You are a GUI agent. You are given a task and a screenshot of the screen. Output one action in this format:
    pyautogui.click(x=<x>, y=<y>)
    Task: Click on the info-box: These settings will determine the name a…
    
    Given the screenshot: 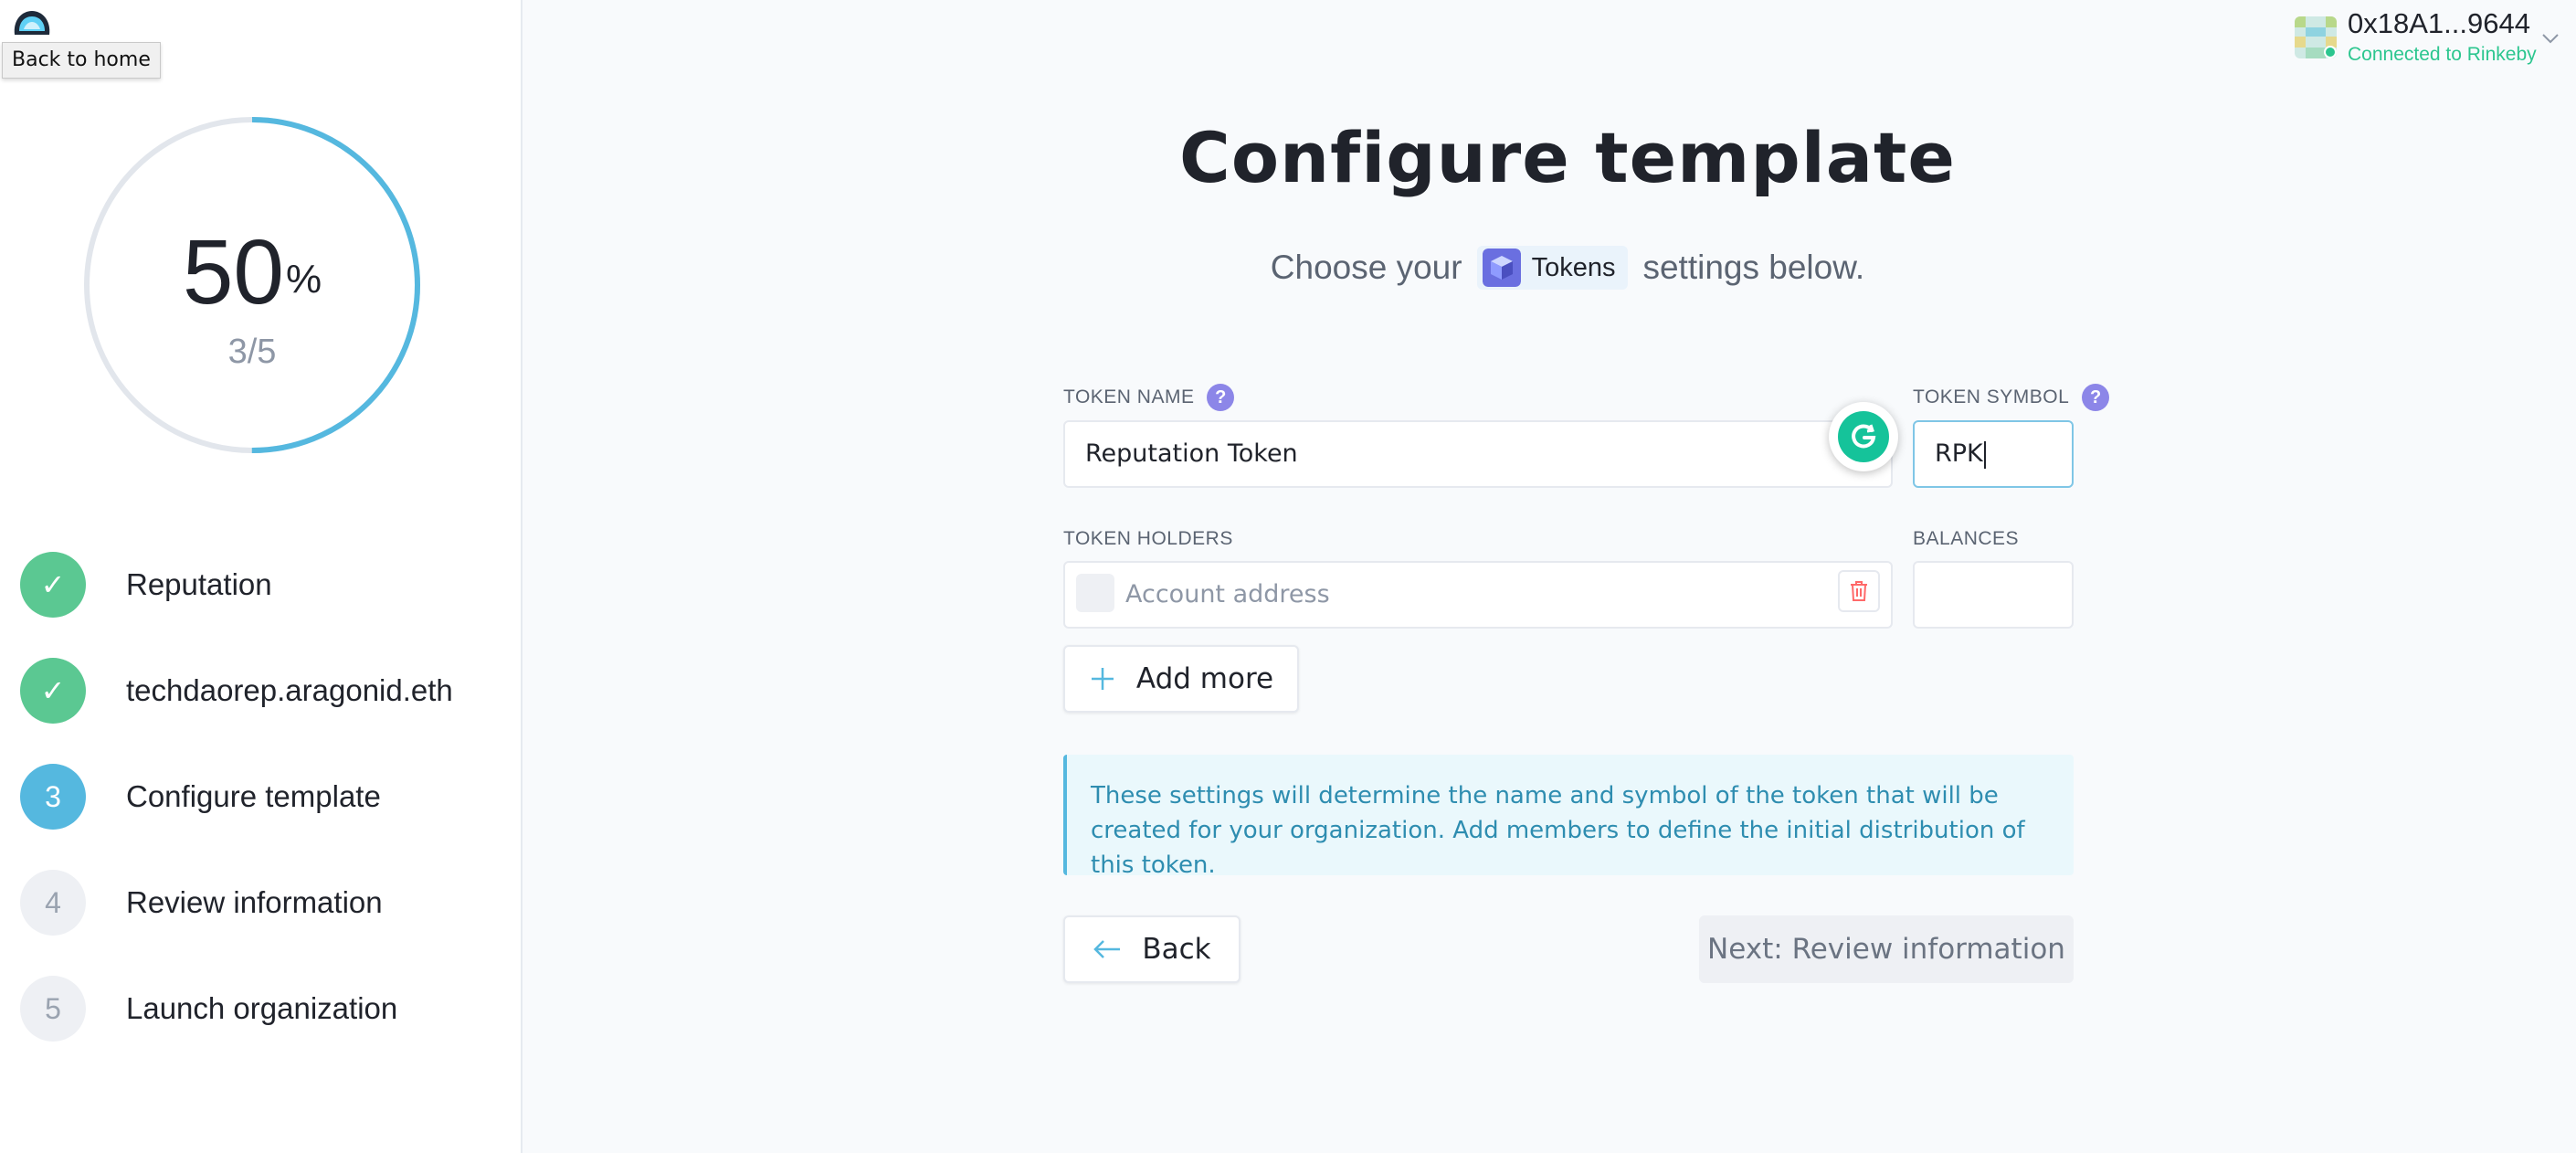 What is the action you would take?
    pyautogui.click(x=1568, y=817)
    